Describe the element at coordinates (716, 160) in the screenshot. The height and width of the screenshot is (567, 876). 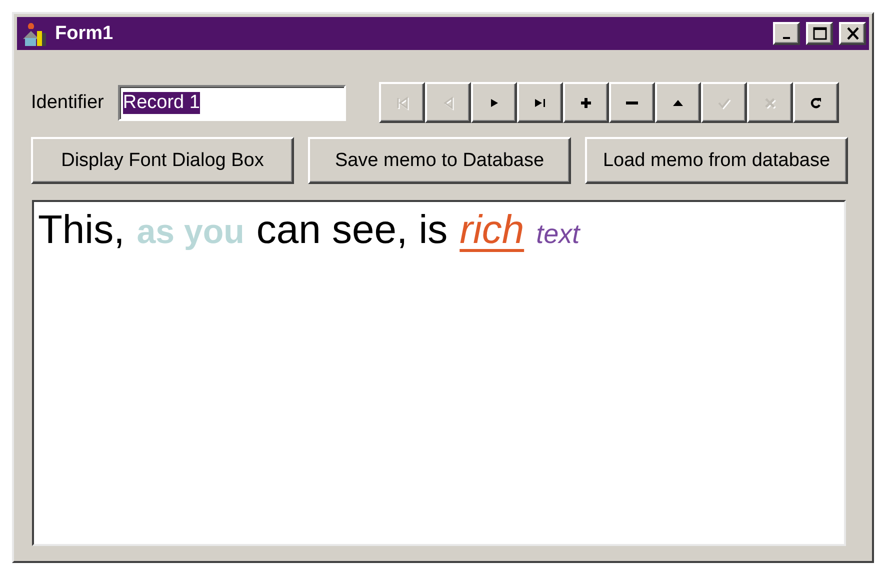
I see `action-button: Load memo from database` at that location.